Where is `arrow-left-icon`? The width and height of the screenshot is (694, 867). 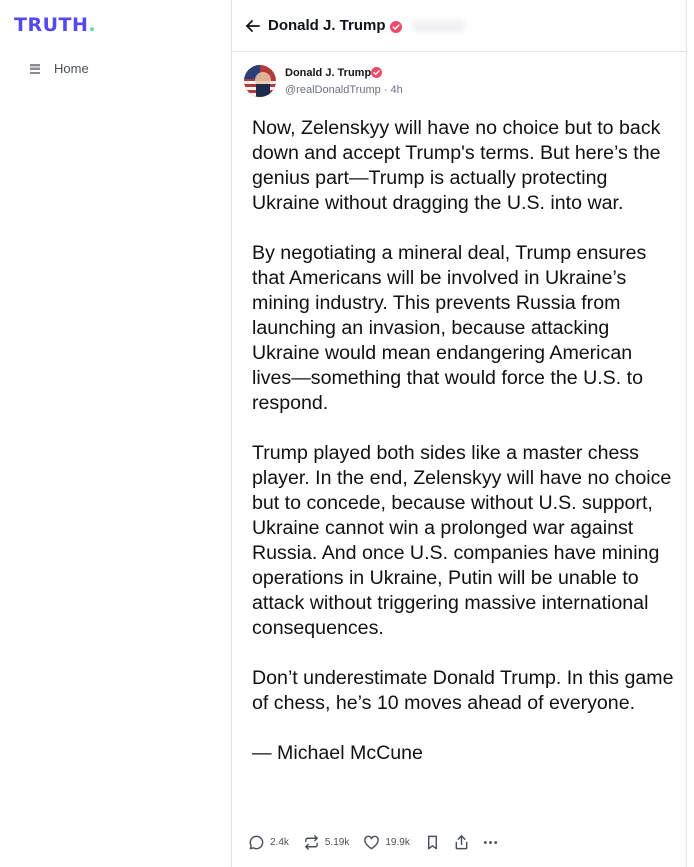
arrow-left-icon is located at coordinates (253, 26).